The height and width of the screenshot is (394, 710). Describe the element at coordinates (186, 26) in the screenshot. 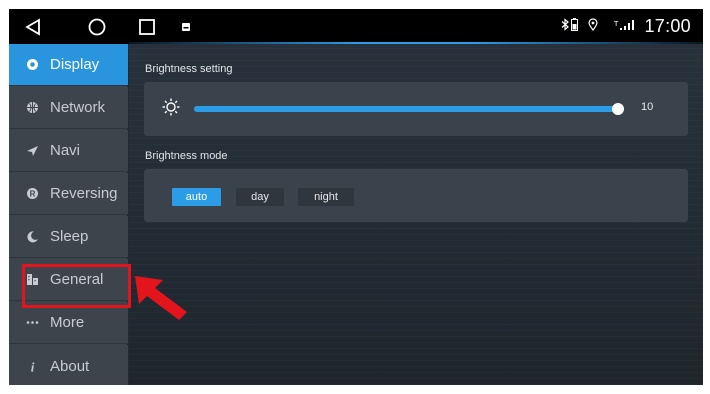

I see `notification-icon` at that location.